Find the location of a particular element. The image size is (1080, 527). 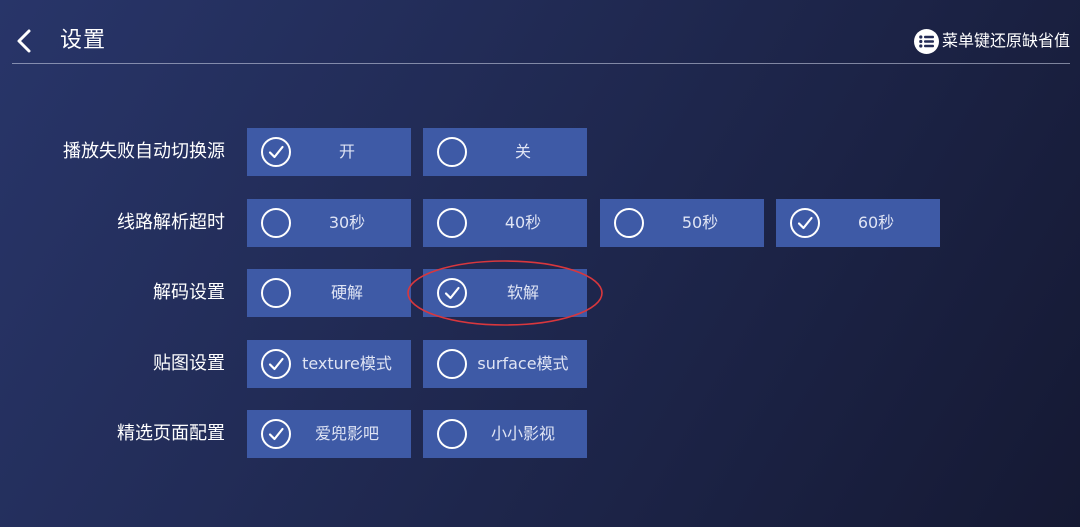

option-software-decode: 软解 is located at coordinates (505, 293).